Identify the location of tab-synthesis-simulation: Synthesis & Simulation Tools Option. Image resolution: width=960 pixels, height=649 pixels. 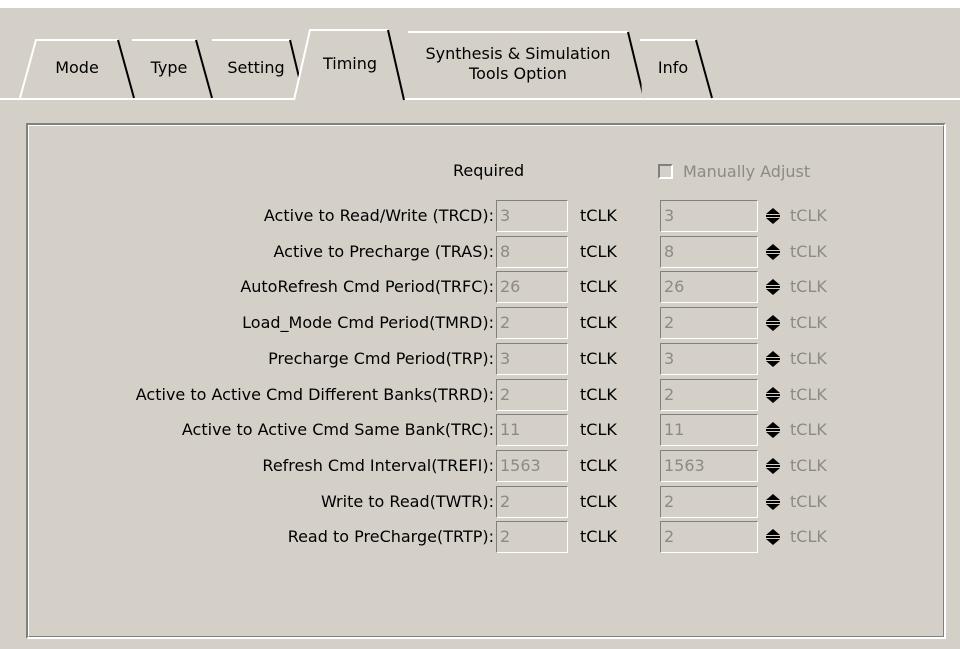
(523, 64).